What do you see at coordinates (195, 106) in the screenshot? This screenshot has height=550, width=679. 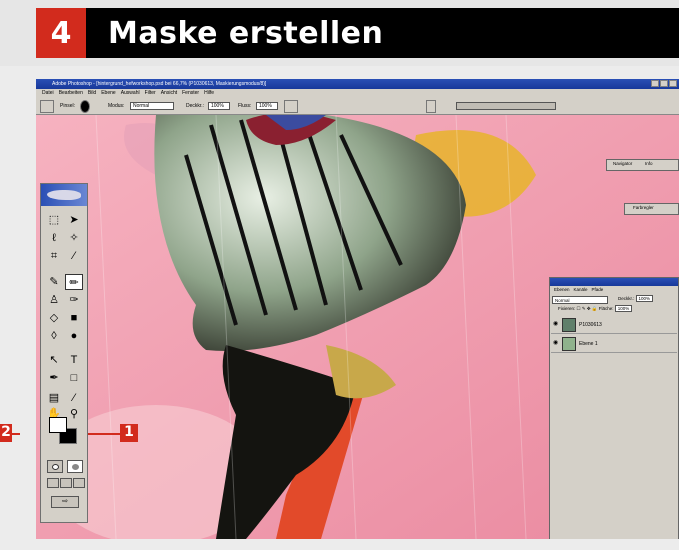 I see `opacity-label: Deckkr.:` at bounding box center [195, 106].